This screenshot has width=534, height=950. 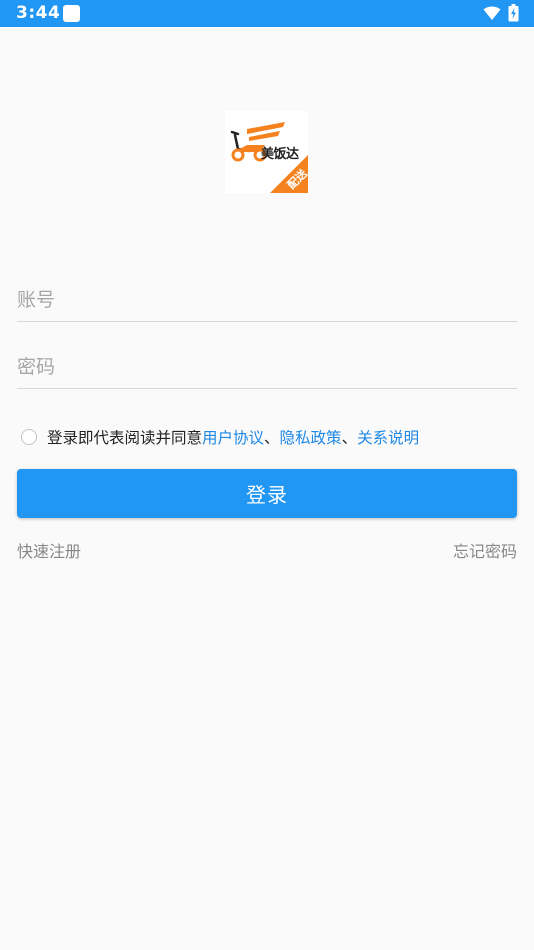 I want to click on agreement-checkbox, so click(x=29, y=437).